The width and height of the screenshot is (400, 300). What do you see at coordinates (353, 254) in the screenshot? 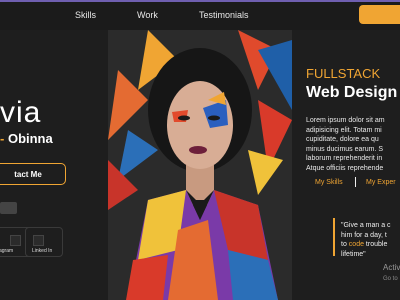
I see `quote-line: lifetime"` at bounding box center [353, 254].